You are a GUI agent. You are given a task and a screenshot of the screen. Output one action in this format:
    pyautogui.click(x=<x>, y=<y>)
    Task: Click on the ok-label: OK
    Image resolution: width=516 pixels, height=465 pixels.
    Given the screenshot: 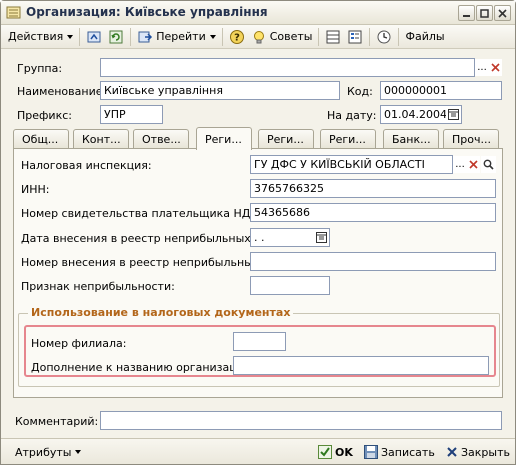 What is the action you would take?
    pyautogui.click(x=344, y=452)
    